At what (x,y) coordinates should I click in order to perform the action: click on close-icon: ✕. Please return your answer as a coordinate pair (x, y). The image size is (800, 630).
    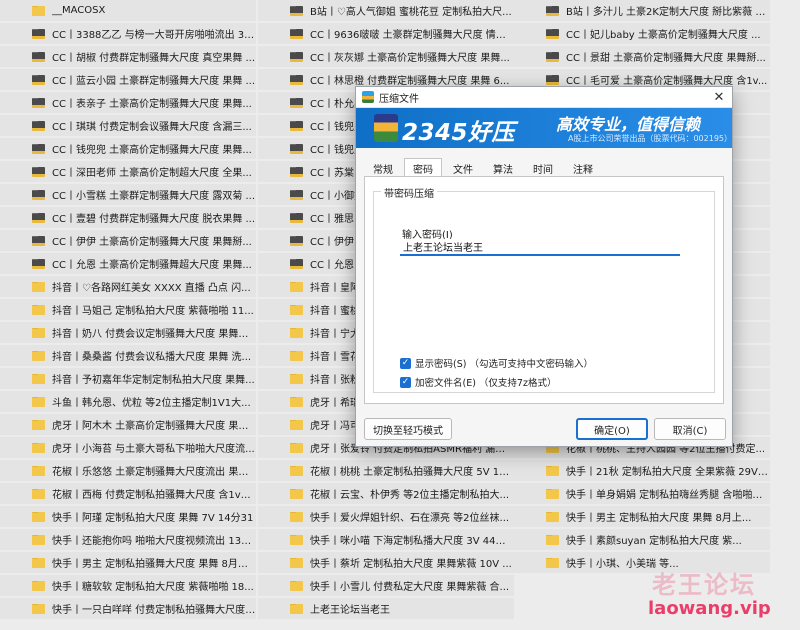
    Looking at the image, I should click on (719, 97).